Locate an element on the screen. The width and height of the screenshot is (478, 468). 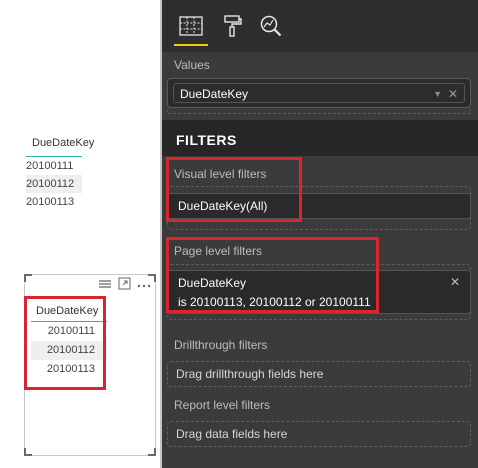
pane-tabs is located at coordinates (320, 26).